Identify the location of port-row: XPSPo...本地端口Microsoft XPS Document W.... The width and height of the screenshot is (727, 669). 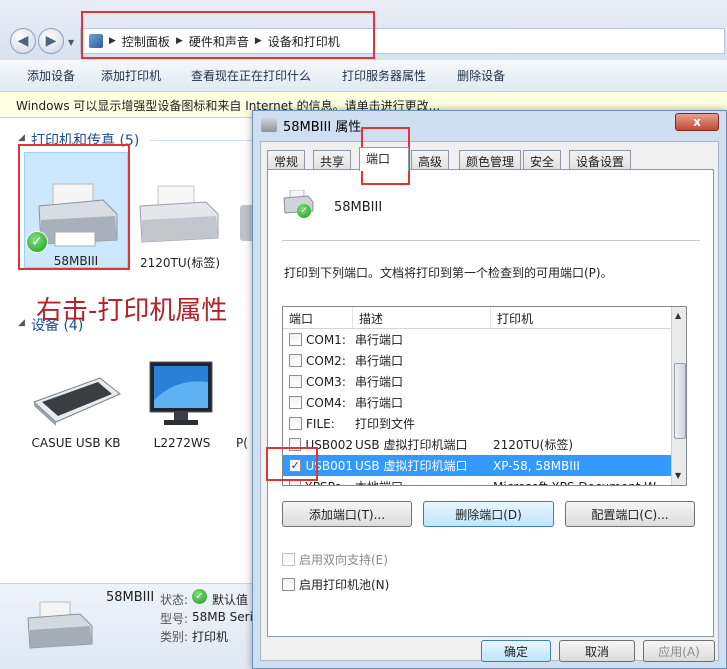
(477, 481).